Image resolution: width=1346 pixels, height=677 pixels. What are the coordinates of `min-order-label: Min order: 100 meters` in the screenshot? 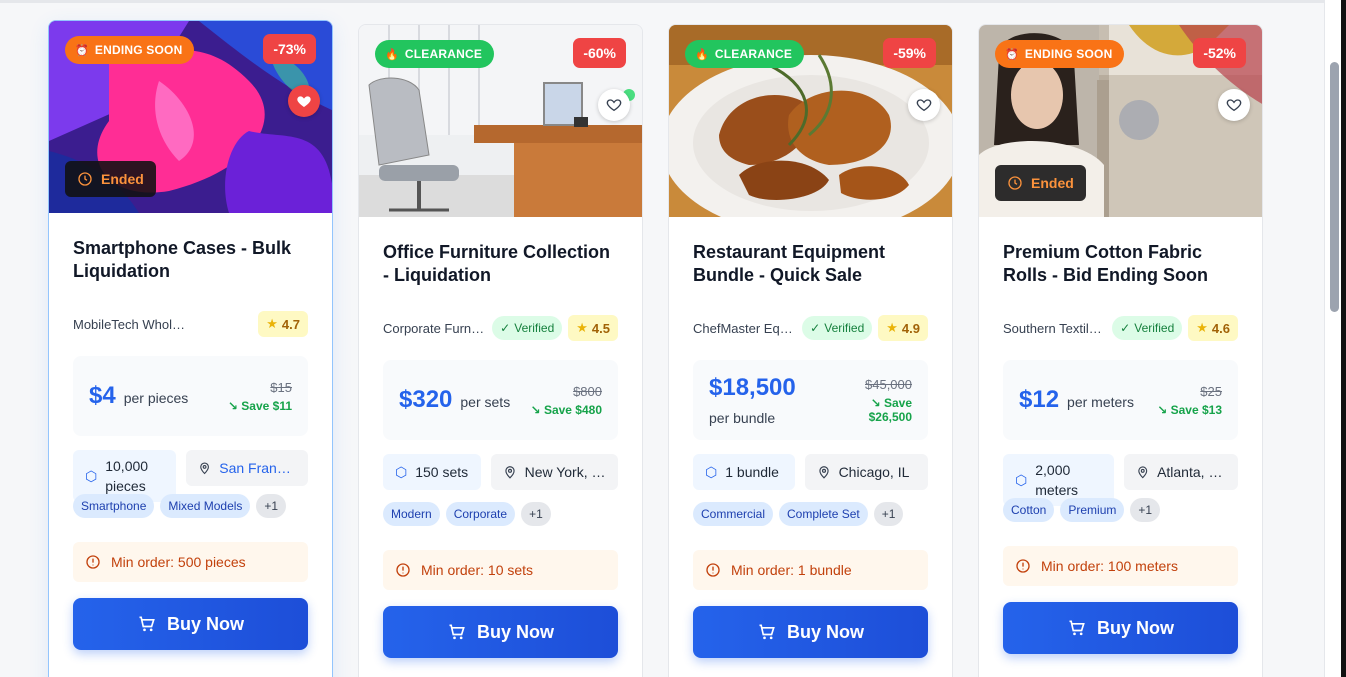 It's located at (1109, 566).